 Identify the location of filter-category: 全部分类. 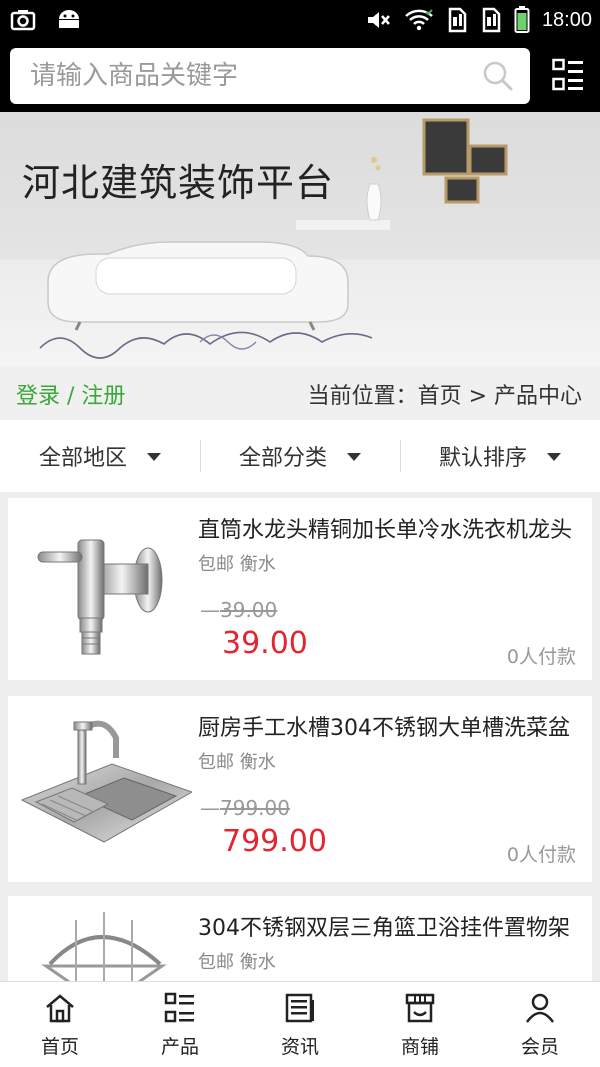
(300, 456).